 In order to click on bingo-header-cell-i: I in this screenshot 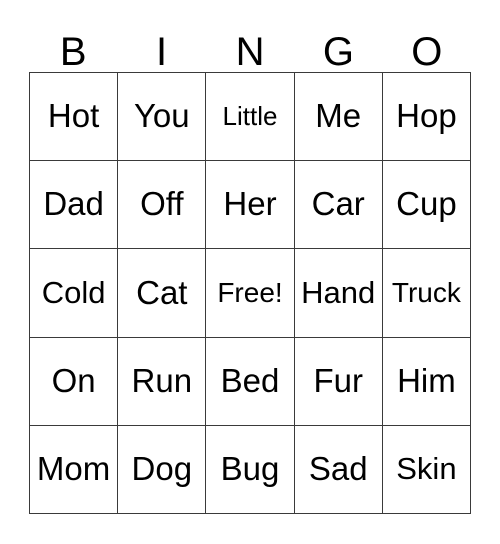, I will do `click(161, 44)`.